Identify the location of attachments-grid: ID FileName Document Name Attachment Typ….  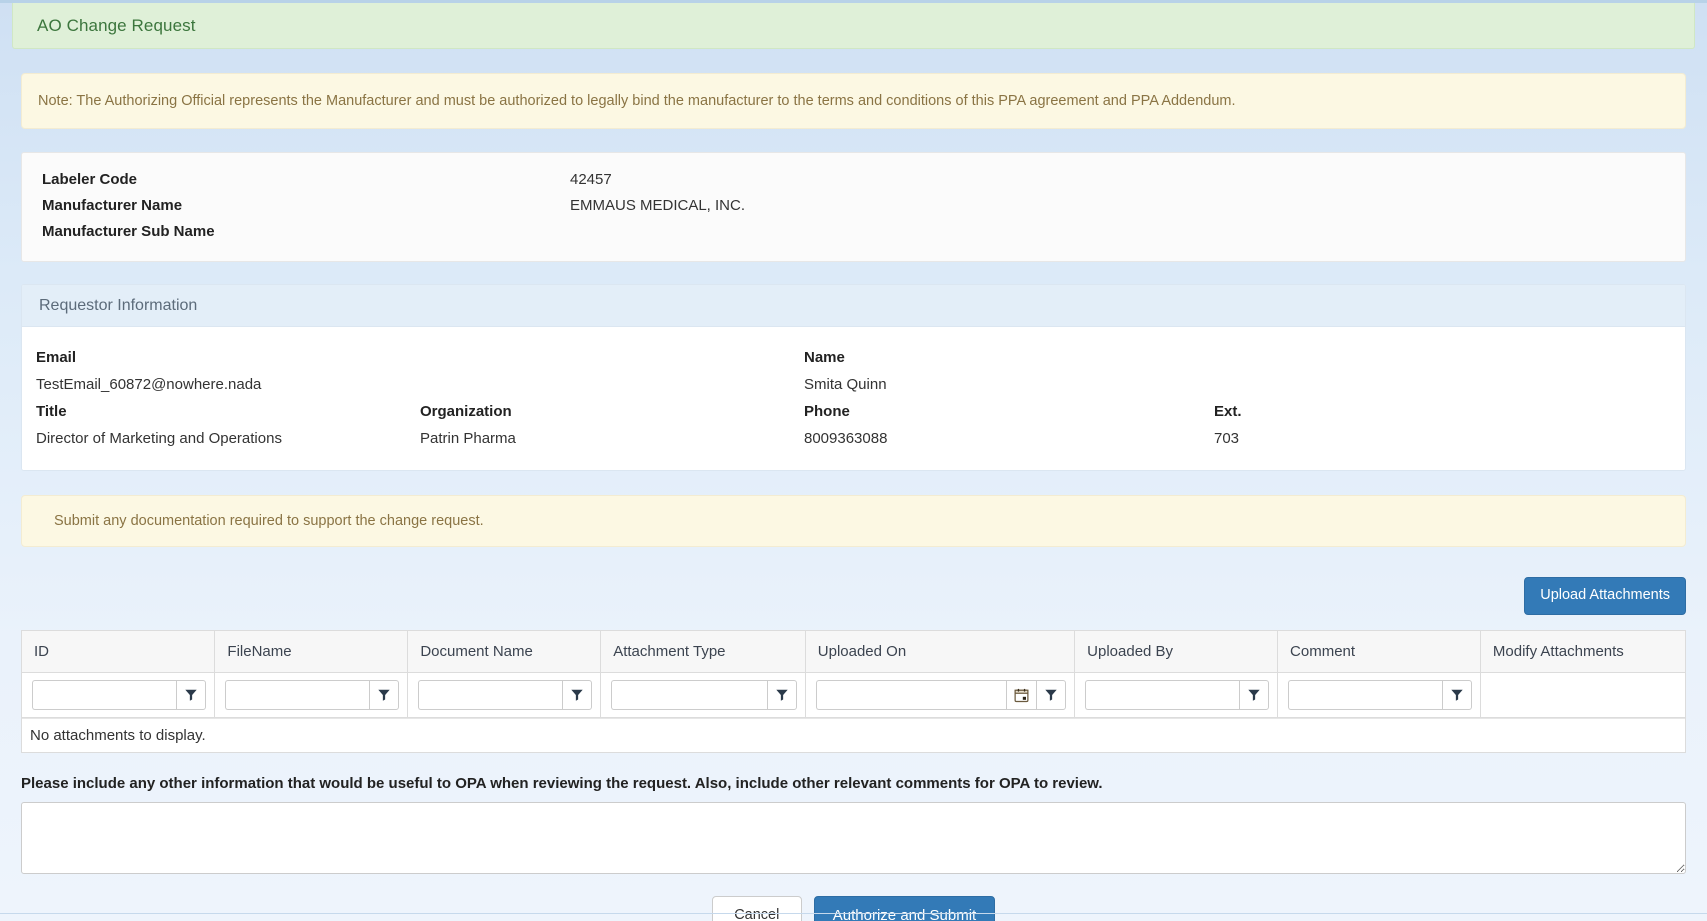
(853, 691).